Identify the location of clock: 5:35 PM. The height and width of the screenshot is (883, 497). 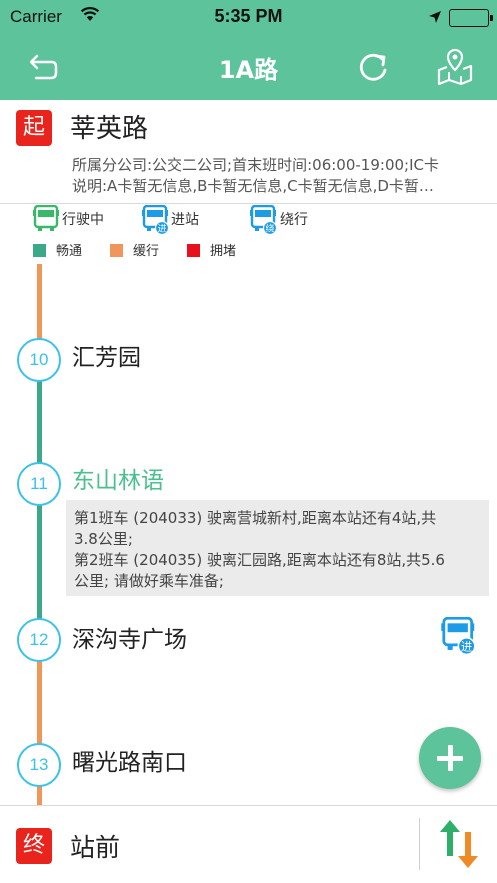
(248, 16).